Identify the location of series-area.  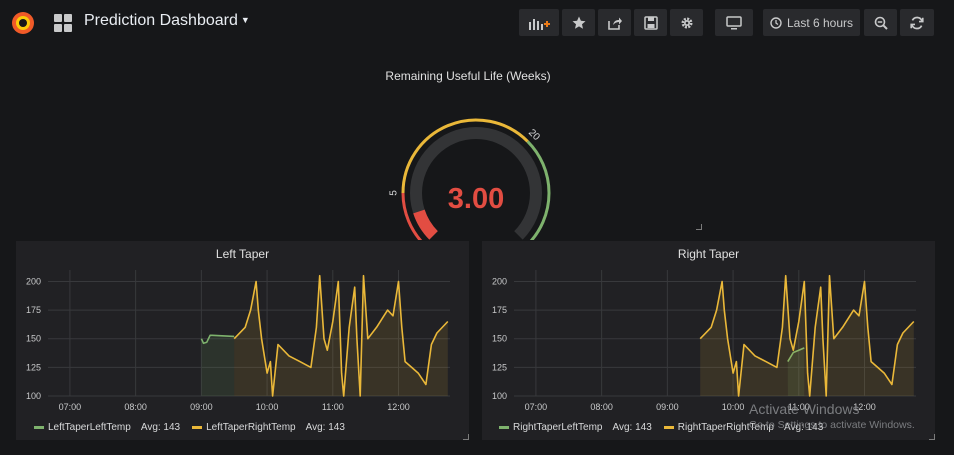
(218, 365).